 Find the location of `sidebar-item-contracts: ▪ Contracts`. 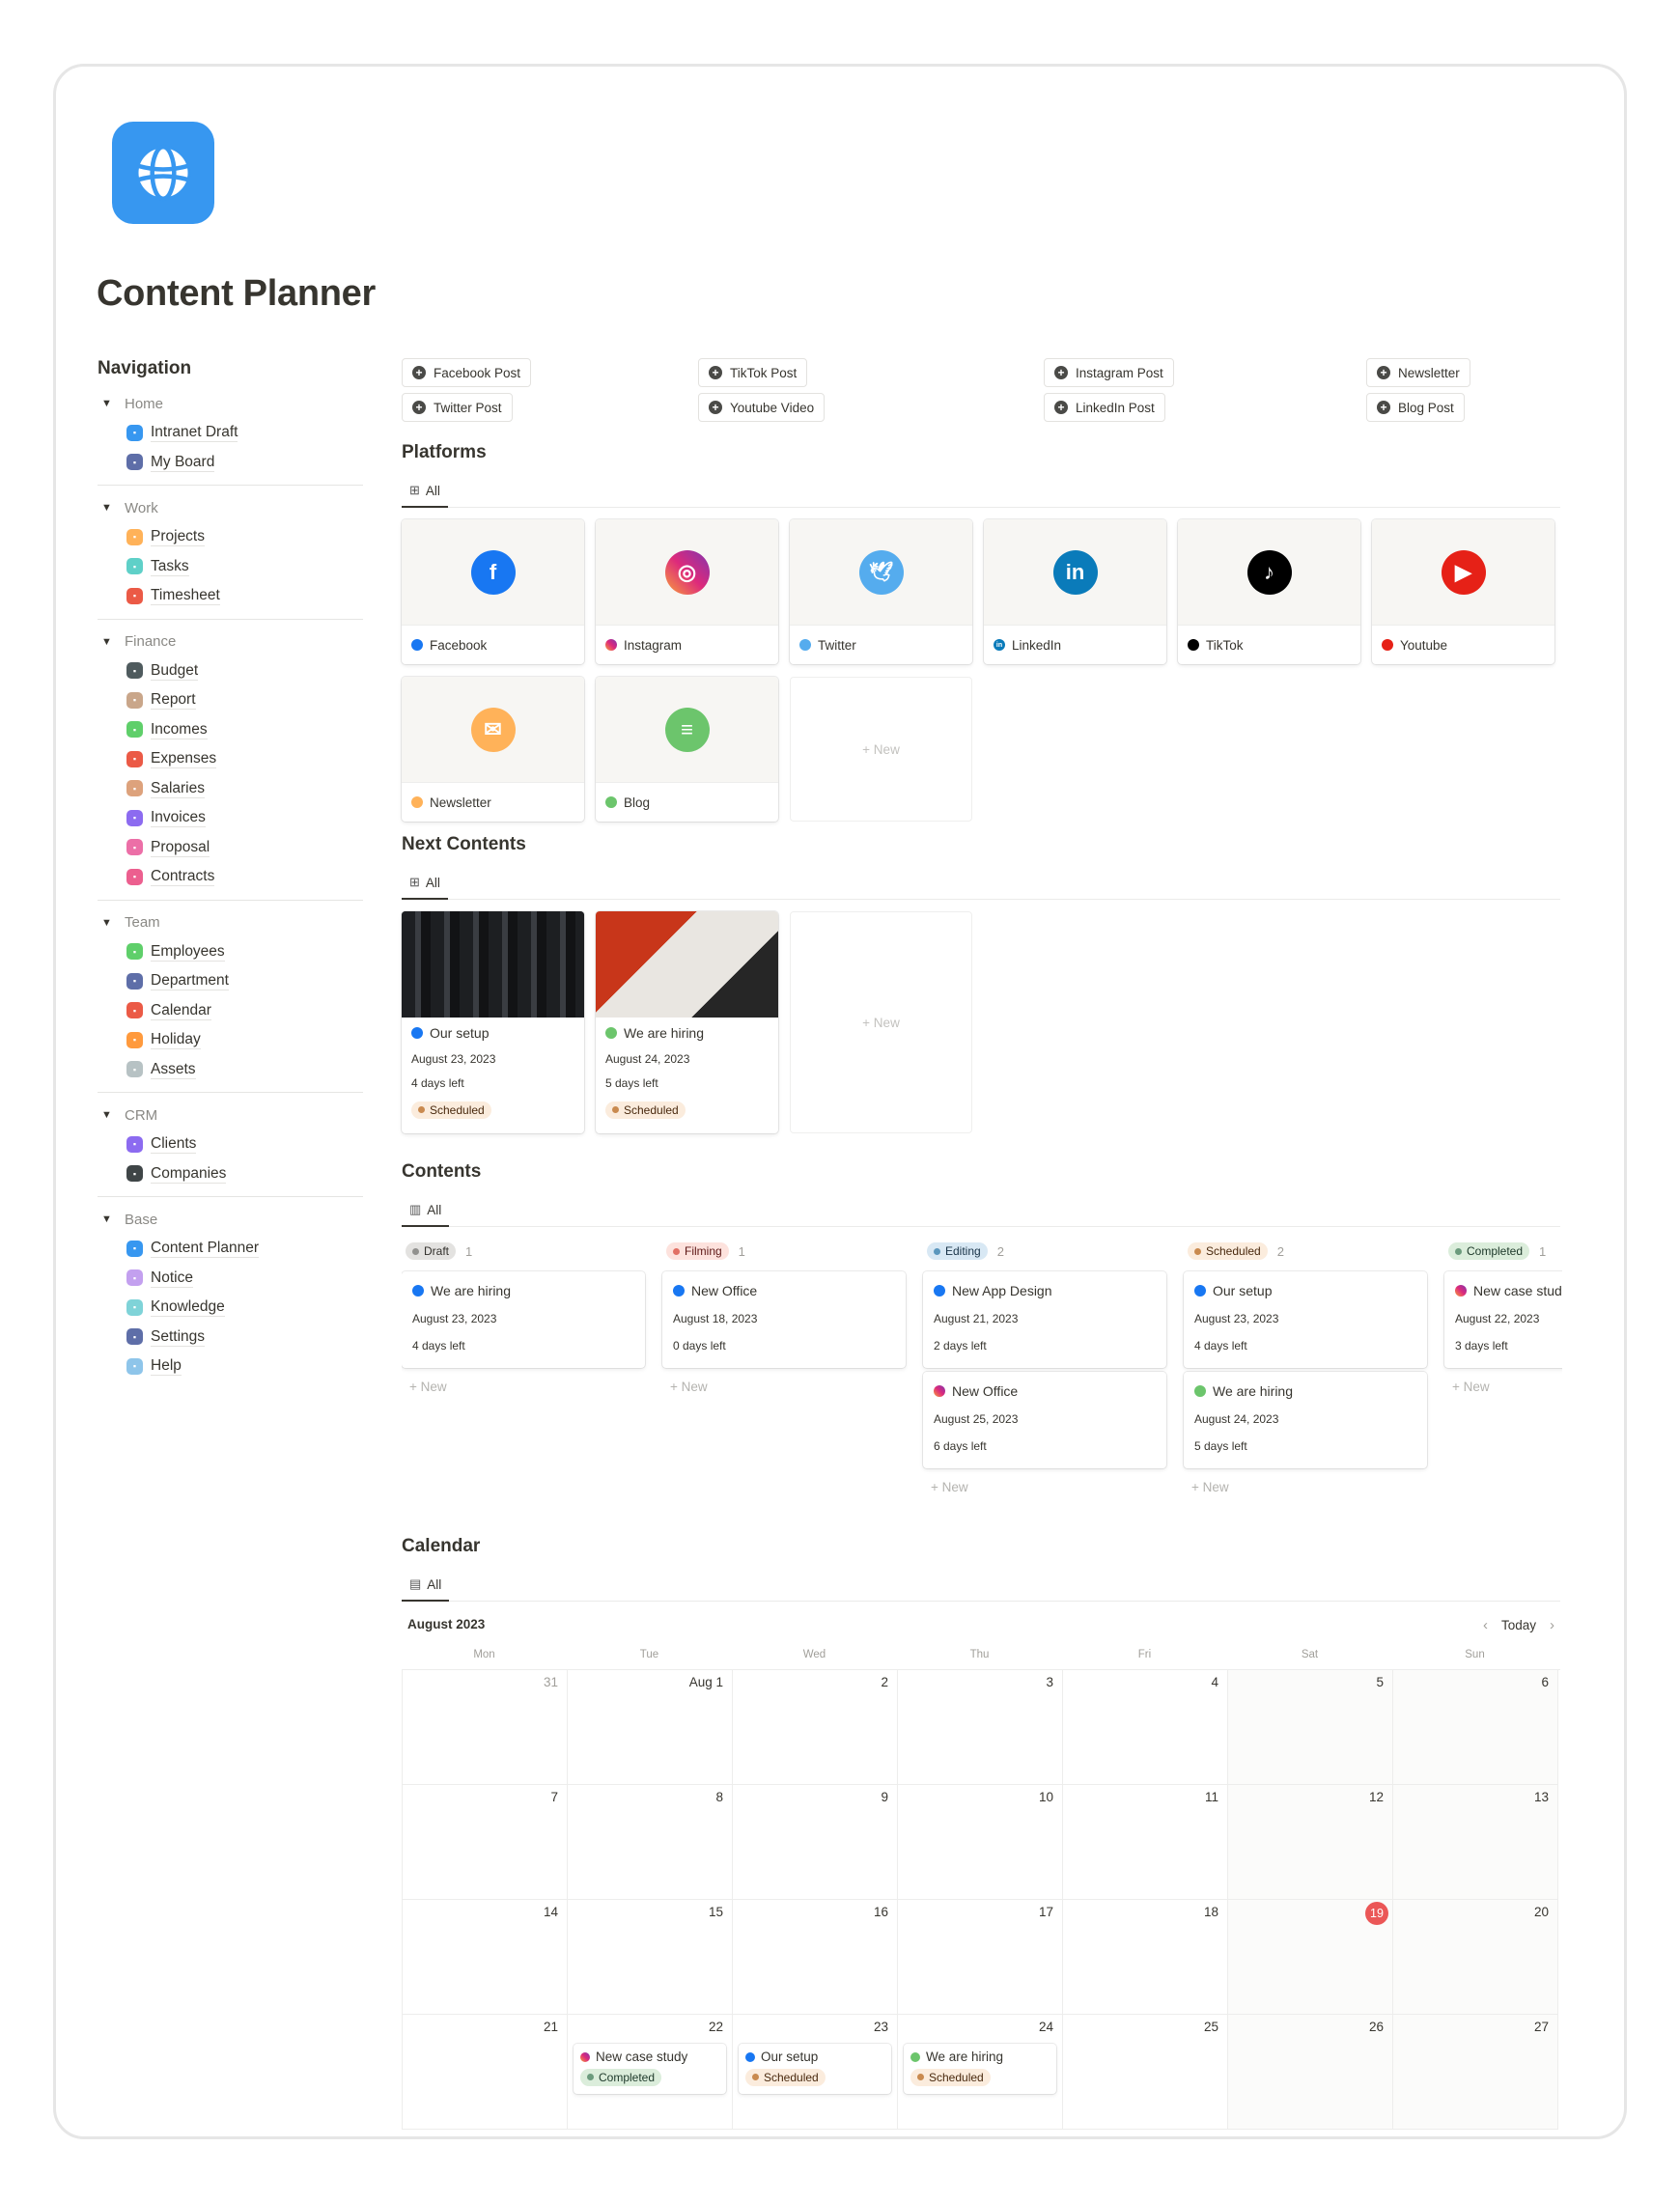

sidebar-item-contracts: ▪ Contracts is located at coordinates (231, 877).